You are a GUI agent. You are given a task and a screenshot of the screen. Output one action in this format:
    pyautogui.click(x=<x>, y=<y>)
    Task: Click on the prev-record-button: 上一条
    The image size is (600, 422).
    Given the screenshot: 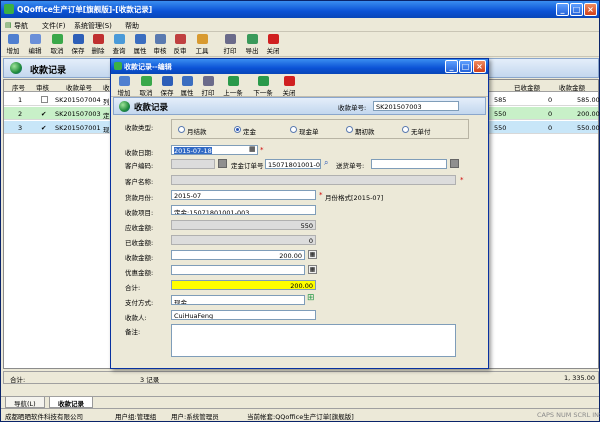 What is the action you would take?
    pyautogui.click(x=233, y=86)
    